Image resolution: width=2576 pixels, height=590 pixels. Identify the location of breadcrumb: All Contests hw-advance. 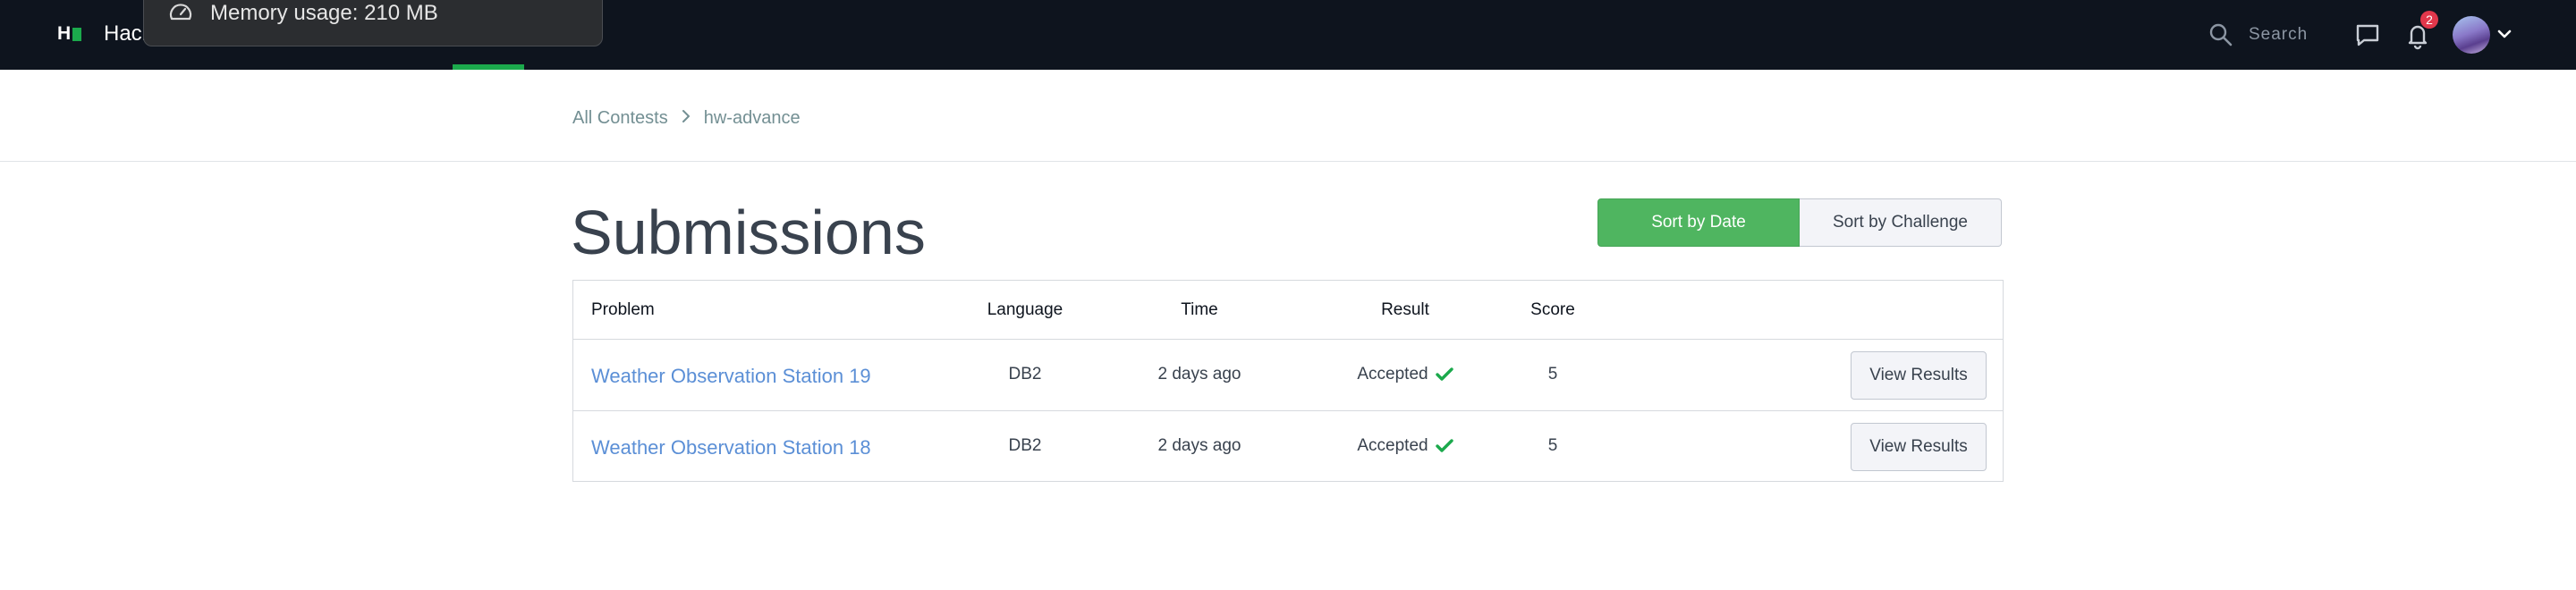
(686, 118).